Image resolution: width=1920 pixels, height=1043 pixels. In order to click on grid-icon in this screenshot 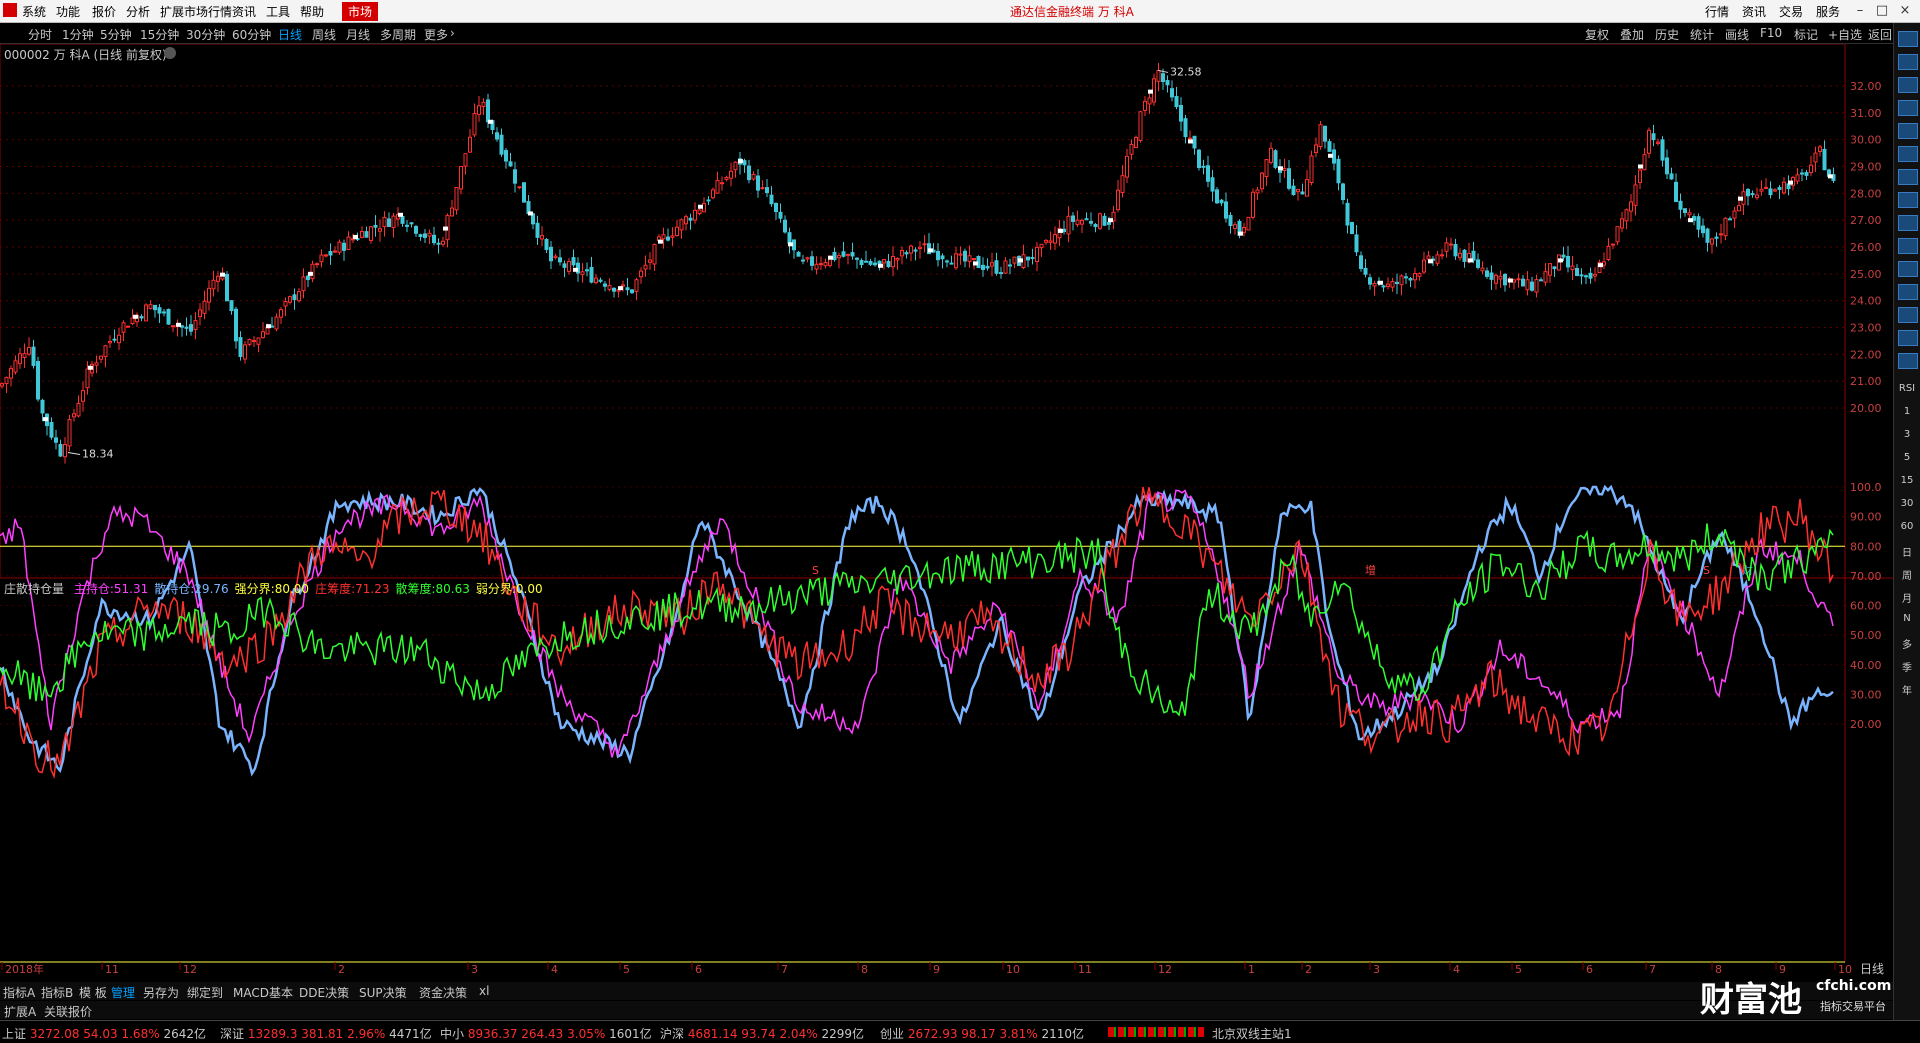, I will do `click(1908, 85)`.